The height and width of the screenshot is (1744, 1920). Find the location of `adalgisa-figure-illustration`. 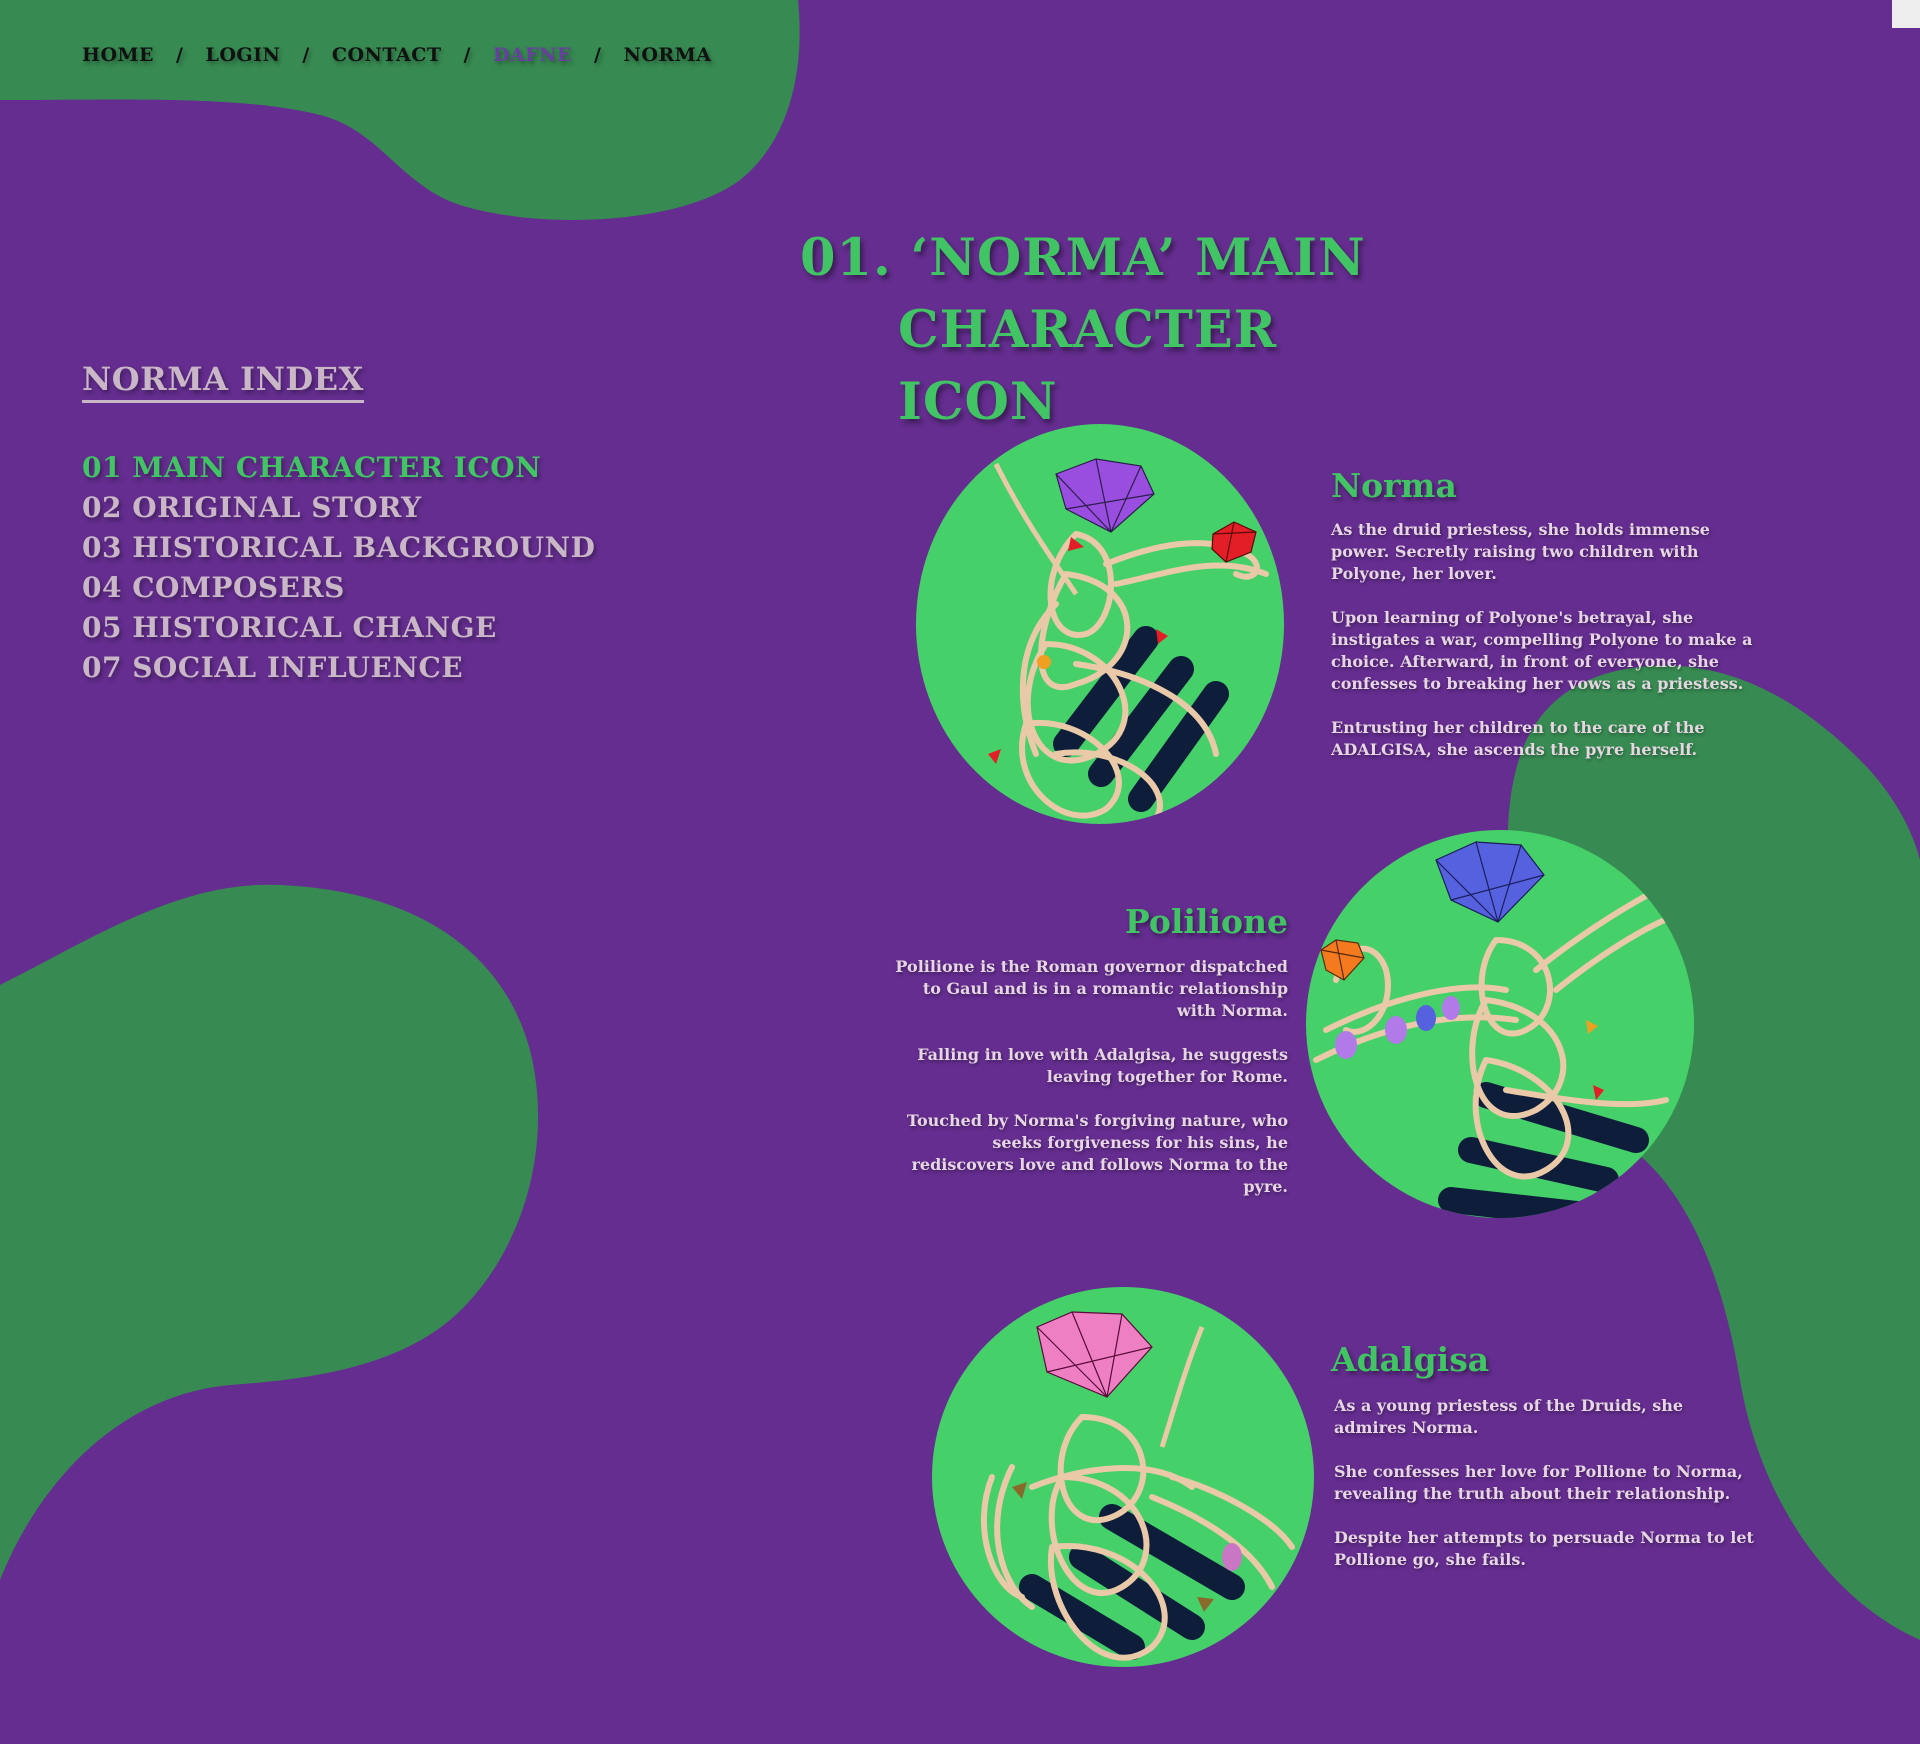

adalgisa-figure-illustration is located at coordinates (1138, 1486).